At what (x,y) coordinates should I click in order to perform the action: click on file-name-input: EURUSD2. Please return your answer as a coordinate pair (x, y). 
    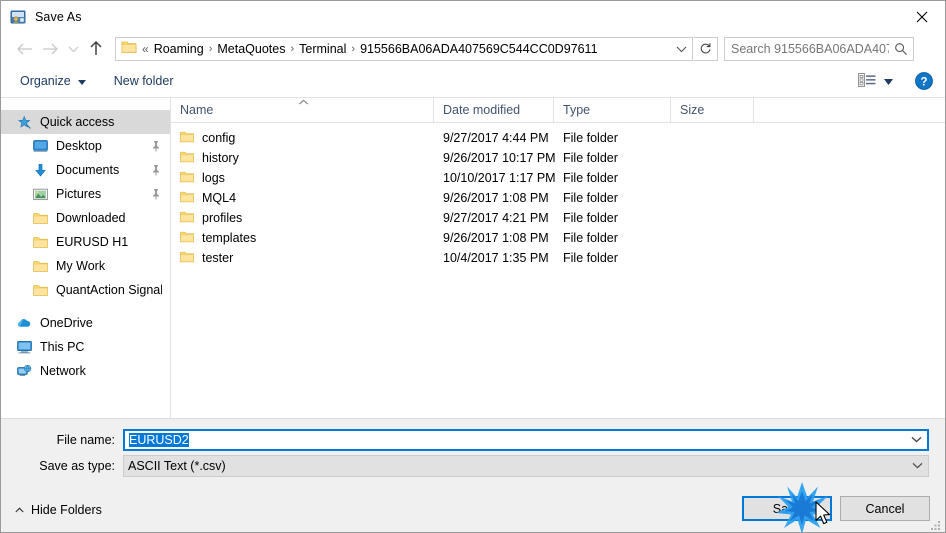
    Looking at the image, I should click on (526, 439).